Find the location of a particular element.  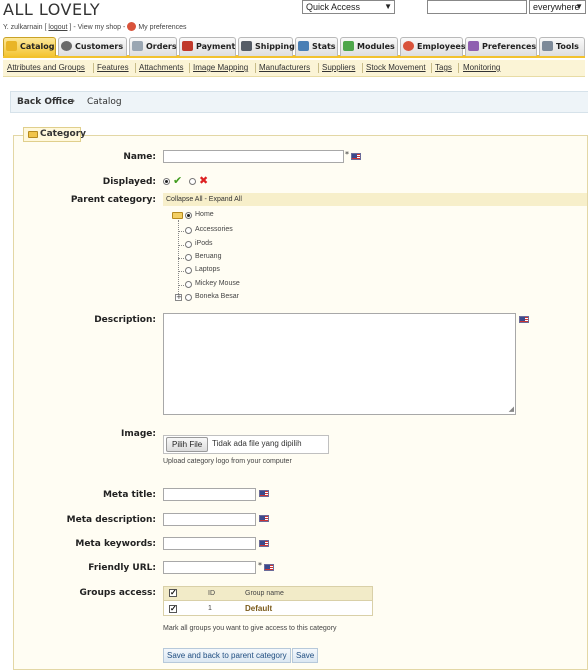

tab-stats: Stats is located at coordinates (316, 46).